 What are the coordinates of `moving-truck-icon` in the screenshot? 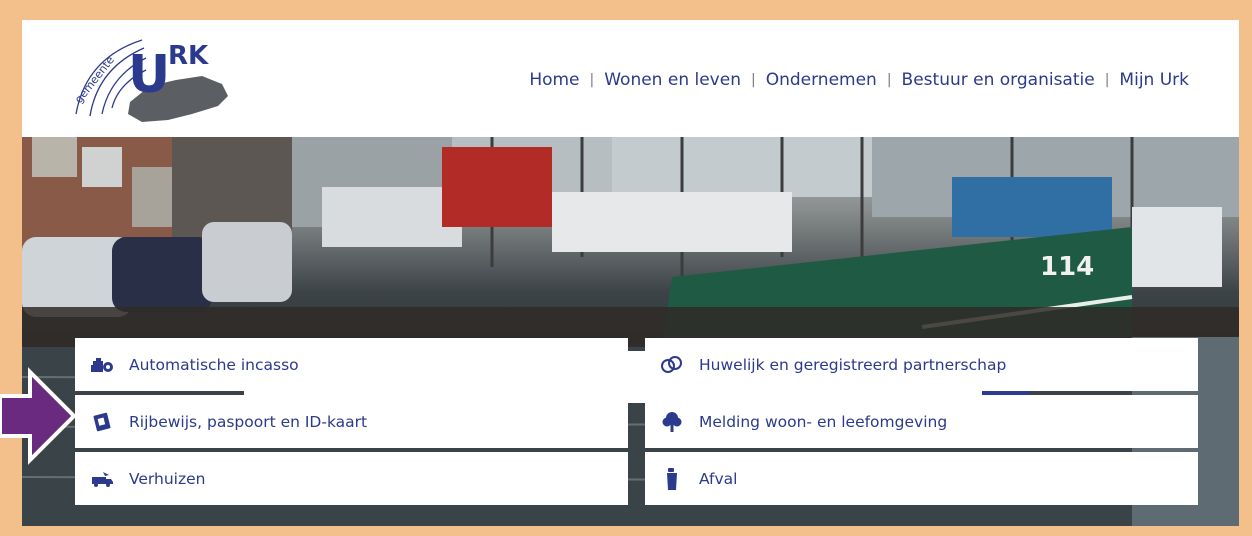 It's located at (102, 479).